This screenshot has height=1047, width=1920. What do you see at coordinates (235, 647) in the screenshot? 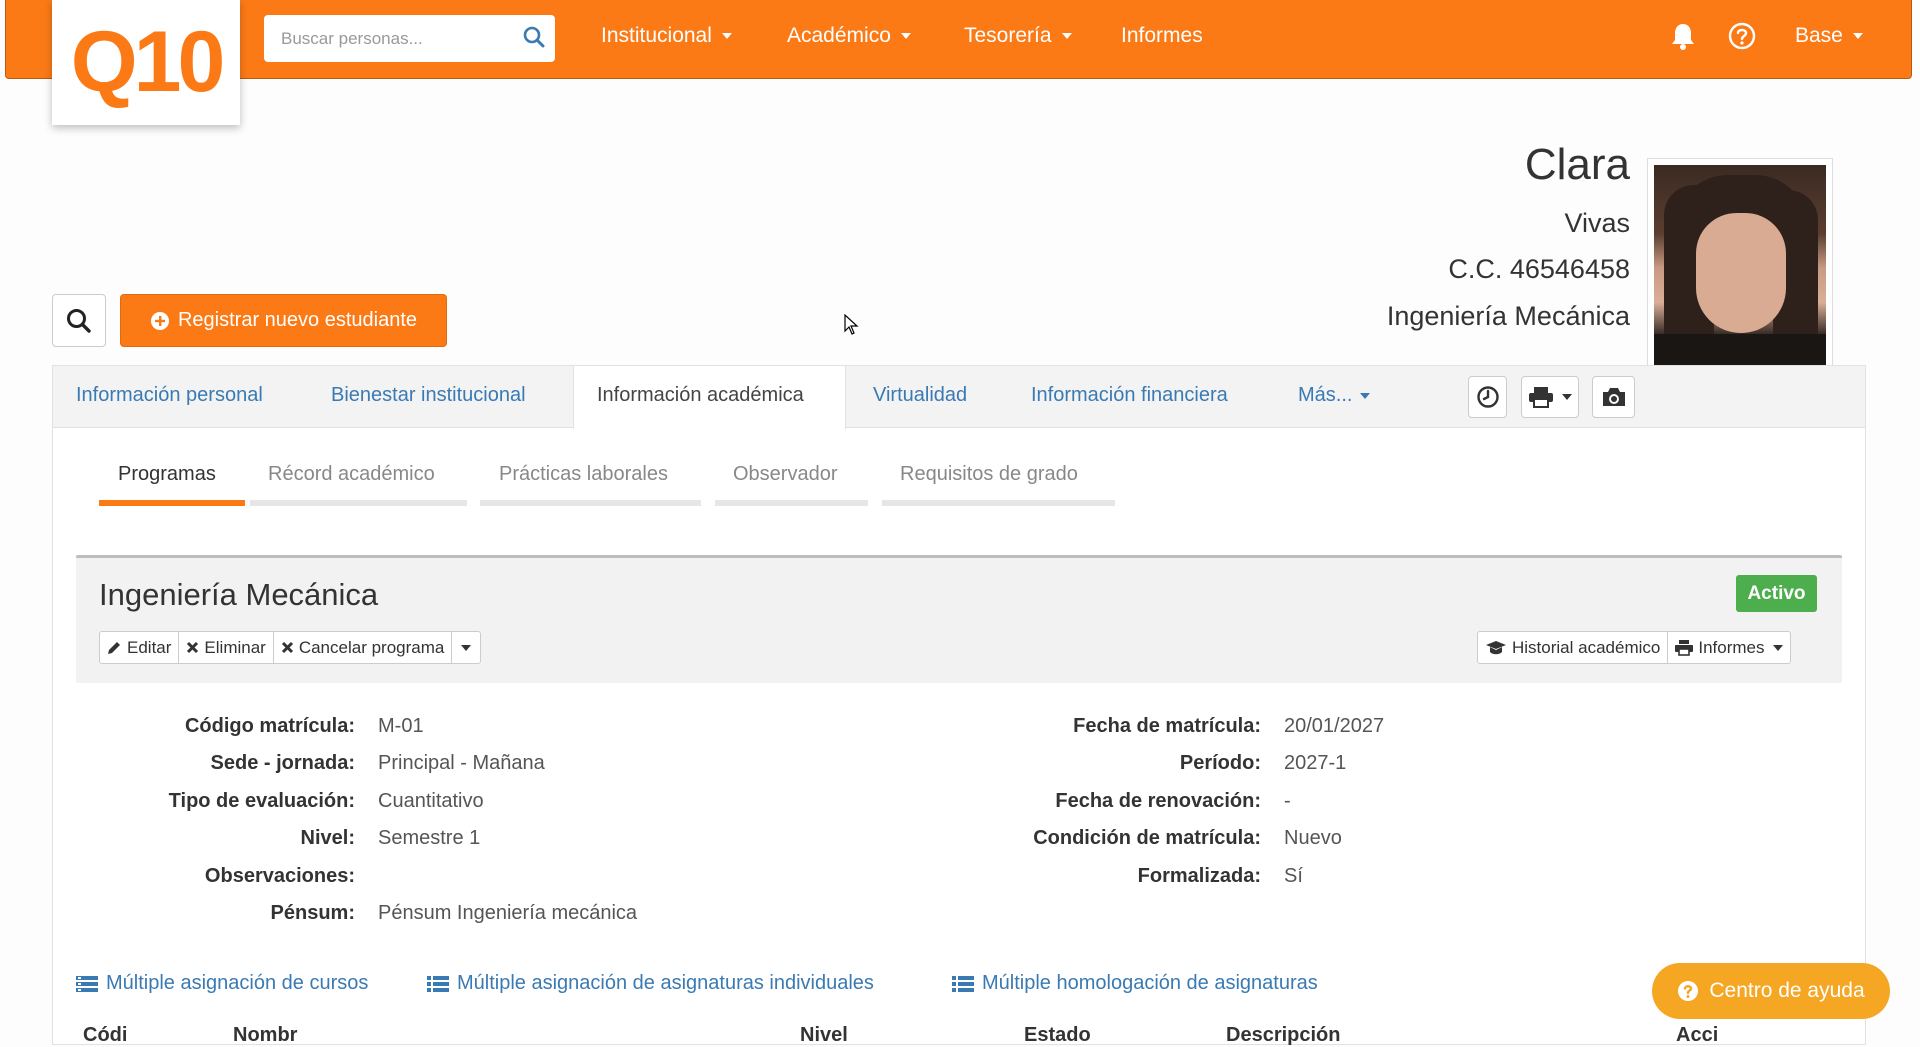
I see `delete-label: Eliminar` at bounding box center [235, 647].